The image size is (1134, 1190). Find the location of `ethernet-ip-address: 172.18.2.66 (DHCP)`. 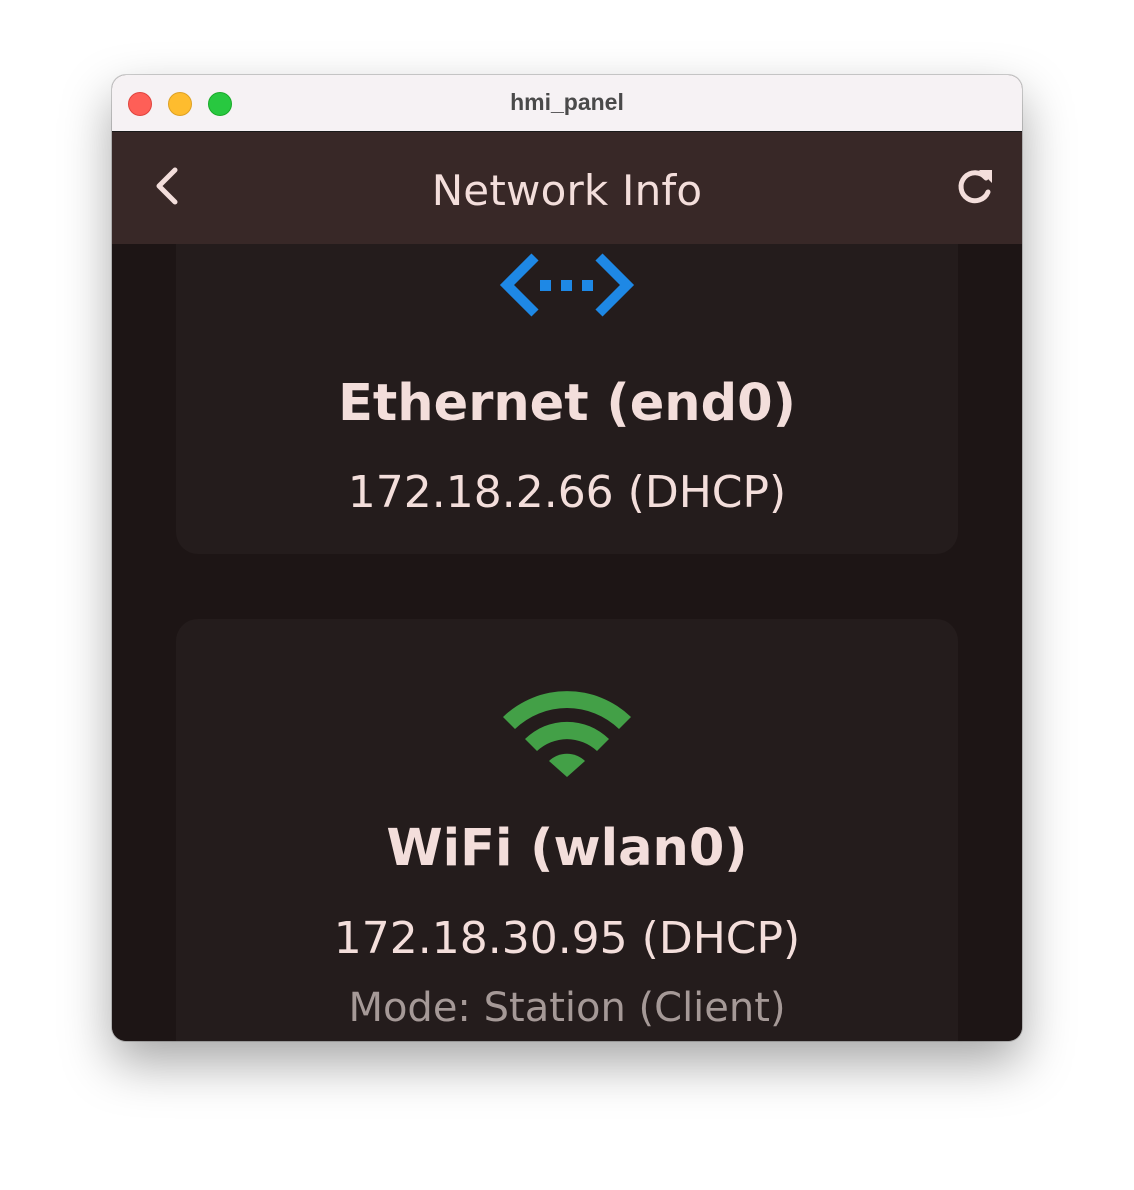

ethernet-ip-address: 172.18.2.66 (DHCP) is located at coordinates (567, 492).